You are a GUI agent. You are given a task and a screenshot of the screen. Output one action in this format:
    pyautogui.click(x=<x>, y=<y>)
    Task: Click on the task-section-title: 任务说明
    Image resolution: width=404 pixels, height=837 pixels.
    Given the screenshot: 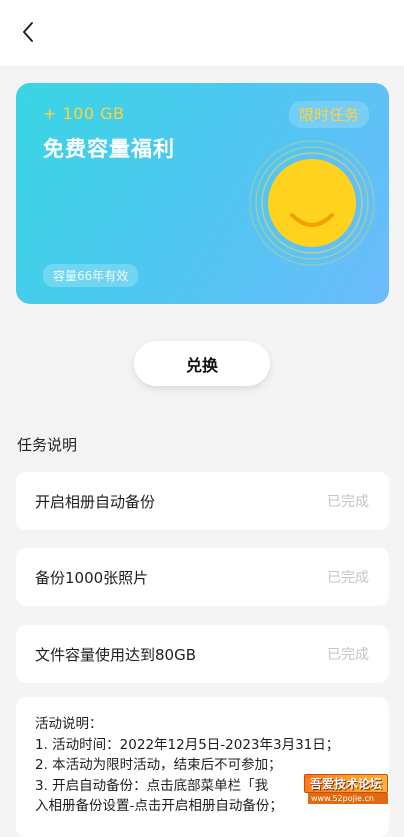 What is the action you would take?
    pyautogui.click(x=47, y=445)
    